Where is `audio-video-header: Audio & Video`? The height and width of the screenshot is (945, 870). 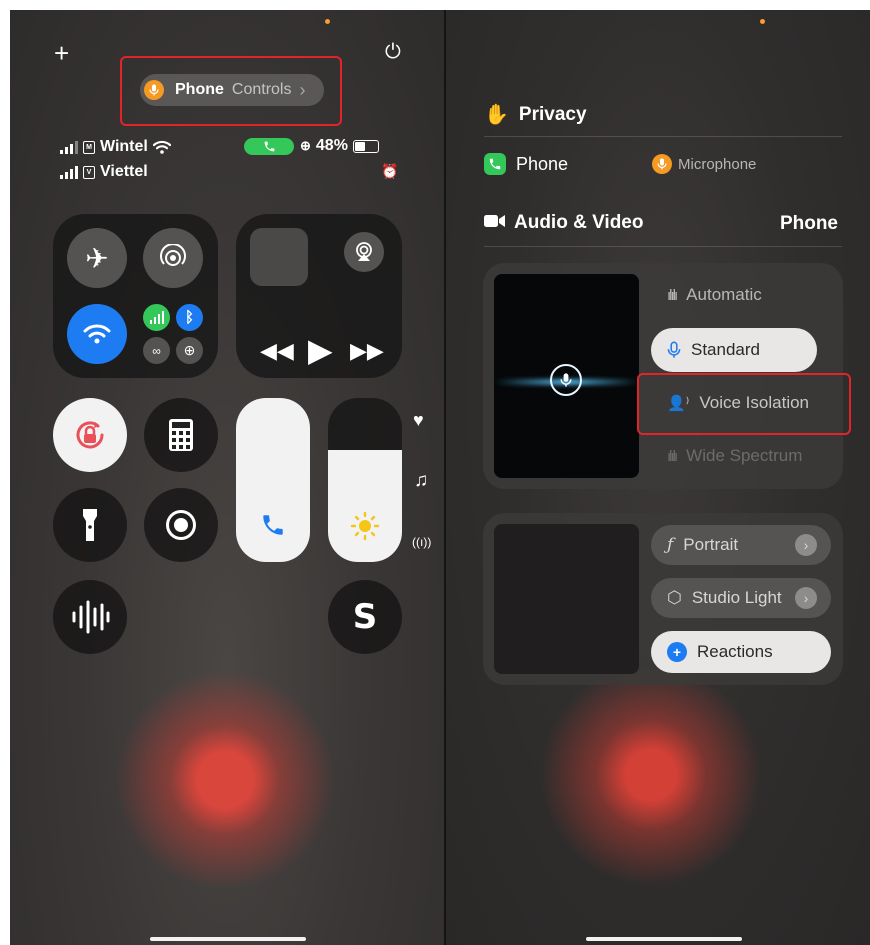 audio-video-header: Audio & Video is located at coordinates (563, 223).